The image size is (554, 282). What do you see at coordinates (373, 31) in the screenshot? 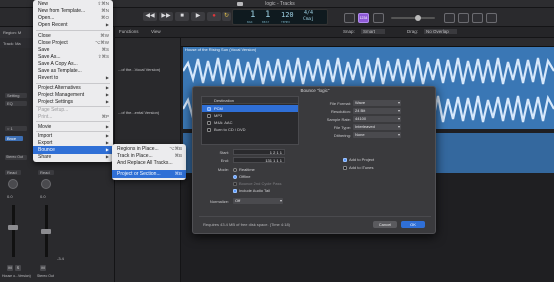
I see `snap-dropdown: Smart` at bounding box center [373, 31].